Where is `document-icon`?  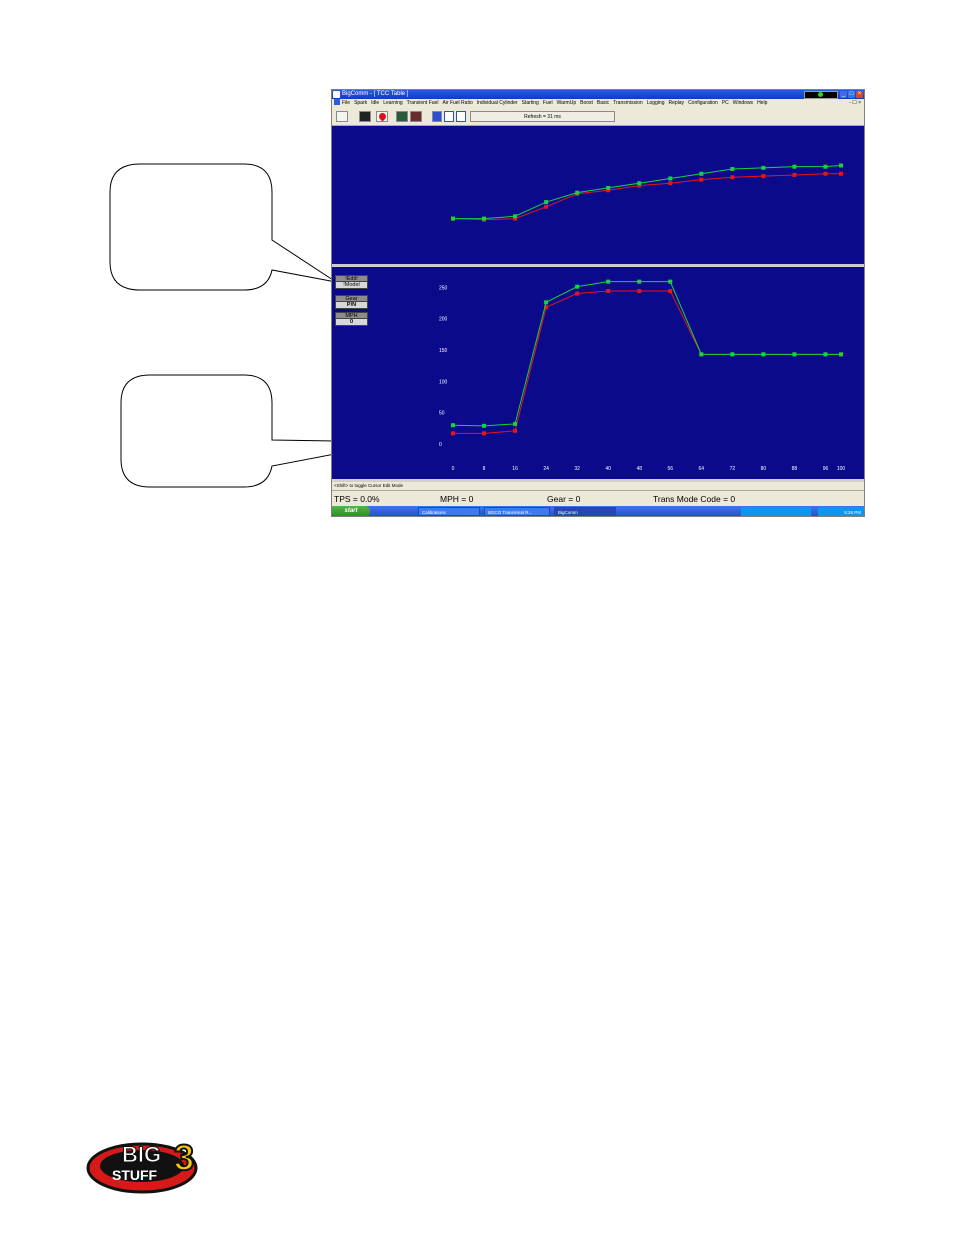 document-icon is located at coordinates (337, 102).